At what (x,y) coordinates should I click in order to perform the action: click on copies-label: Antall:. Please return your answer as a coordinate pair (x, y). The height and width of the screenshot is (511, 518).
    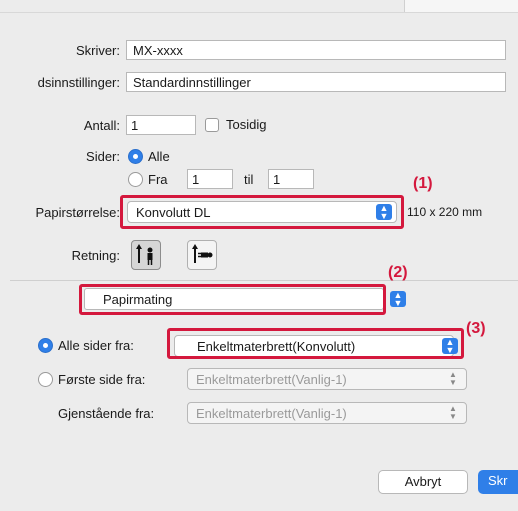
    Looking at the image, I should click on (101, 125).